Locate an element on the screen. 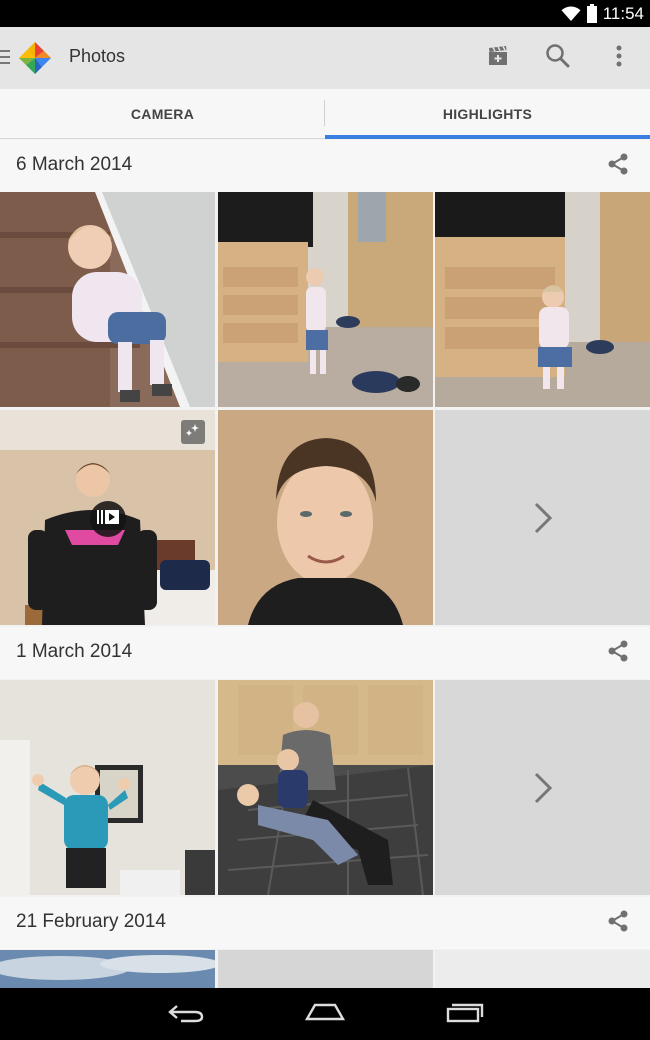 The width and height of the screenshot is (650, 1040). video-badge is located at coordinates (108, 519).